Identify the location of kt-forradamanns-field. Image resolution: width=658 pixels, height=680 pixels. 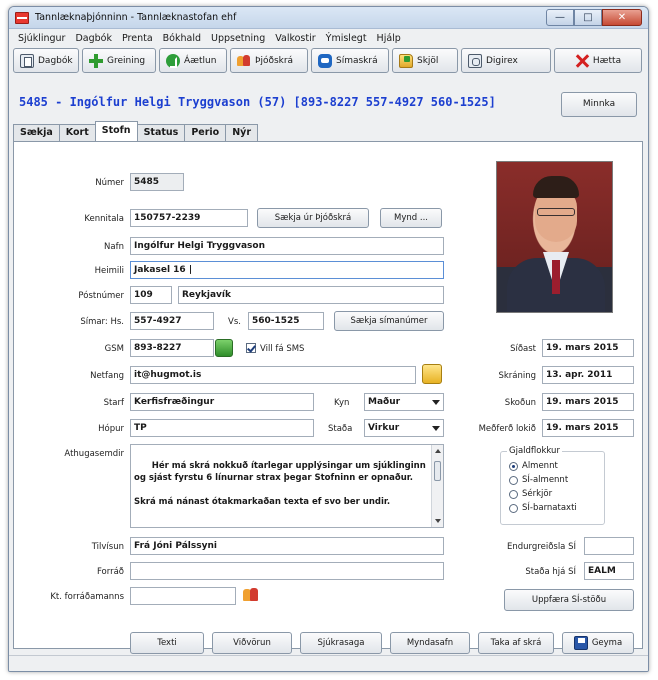
(183, 596).